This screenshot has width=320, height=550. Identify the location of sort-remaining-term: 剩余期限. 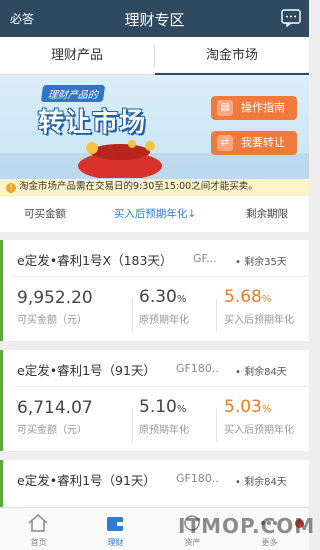
(267, 214).